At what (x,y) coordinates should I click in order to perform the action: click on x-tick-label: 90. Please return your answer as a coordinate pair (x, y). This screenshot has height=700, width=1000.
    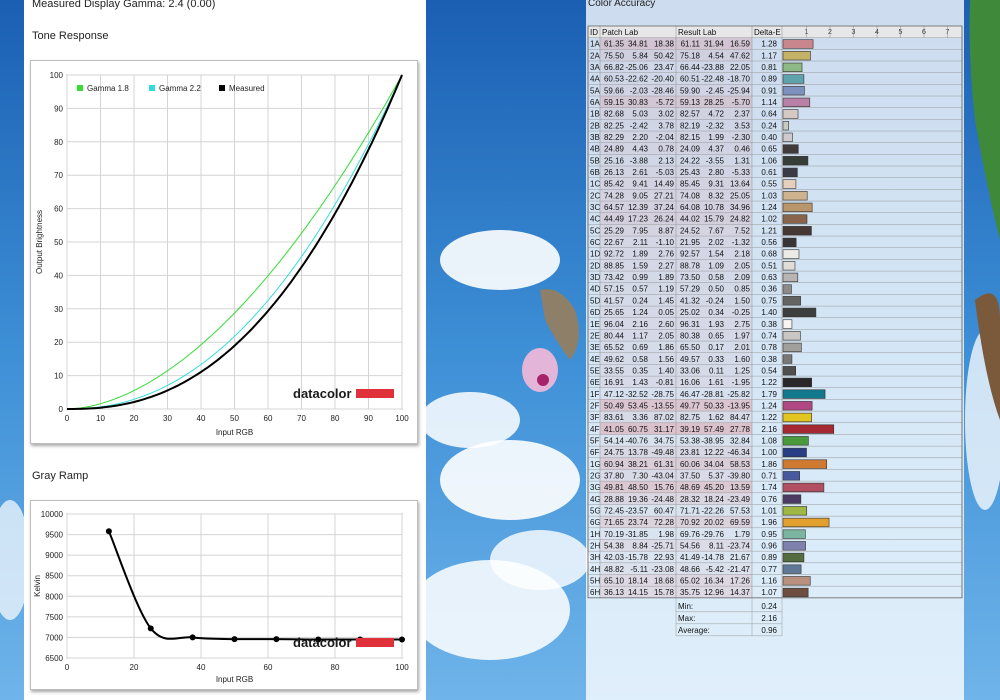
    Looking at the image, I should click on (368, 418).